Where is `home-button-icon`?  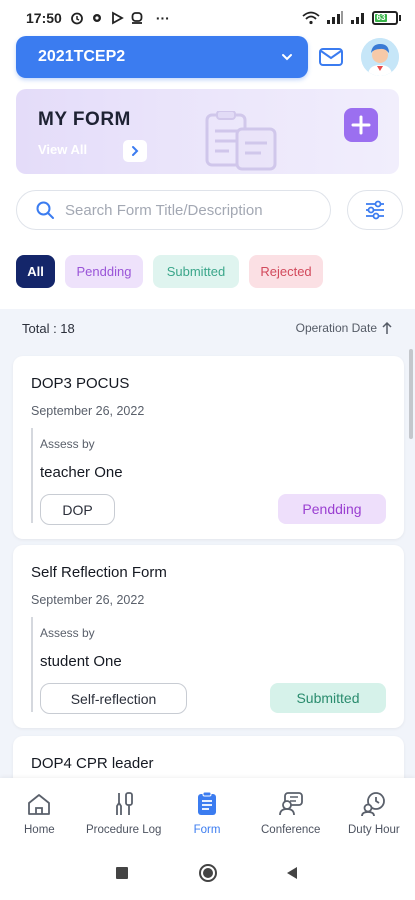 home-button-icon is located at coordinates (208, 873).